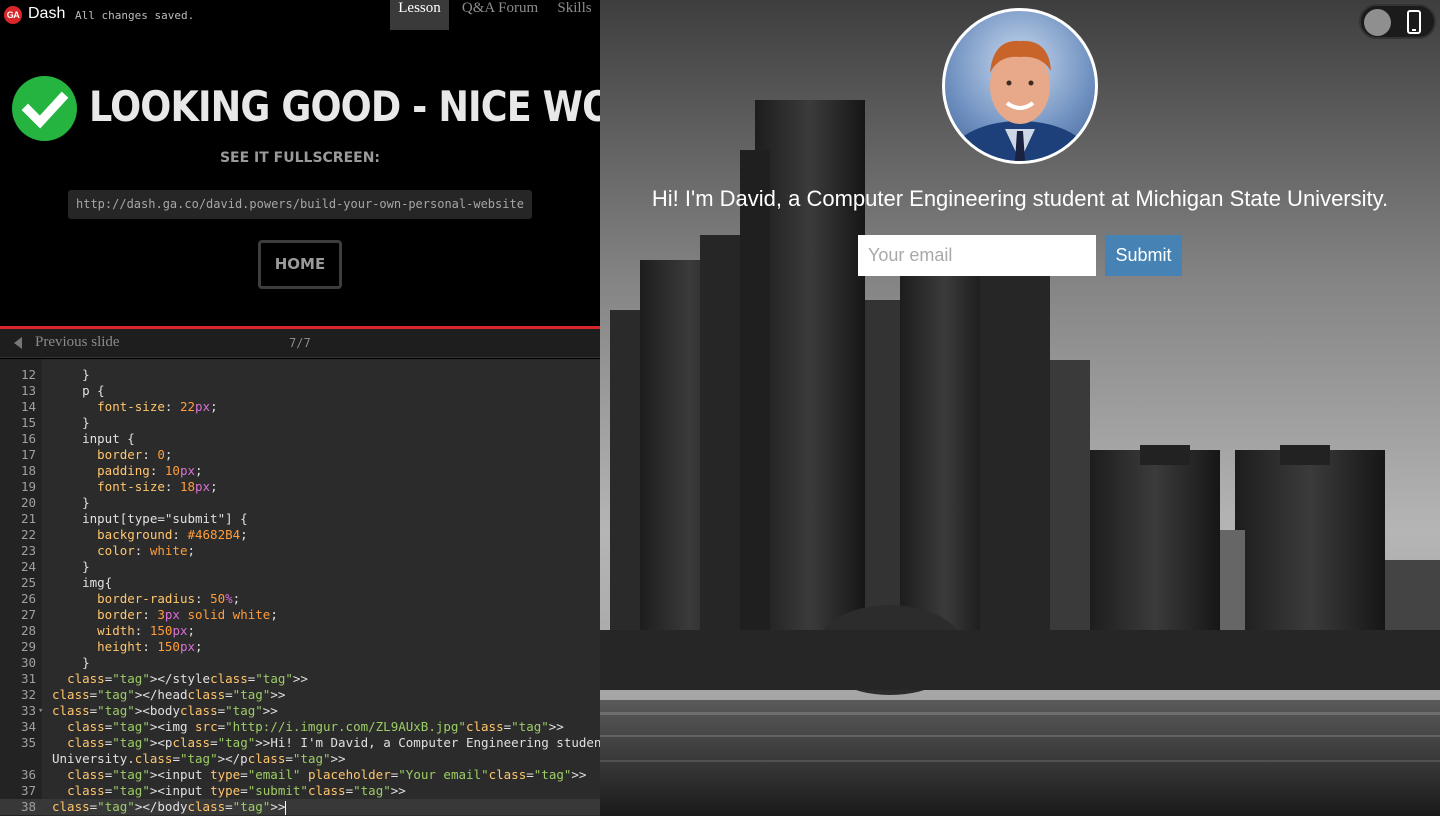 The height and width of the screenshot is (816, 1440). Describe the element at coordinates (28, 438) in the screenshot. I see `line-number: 16` at that location.